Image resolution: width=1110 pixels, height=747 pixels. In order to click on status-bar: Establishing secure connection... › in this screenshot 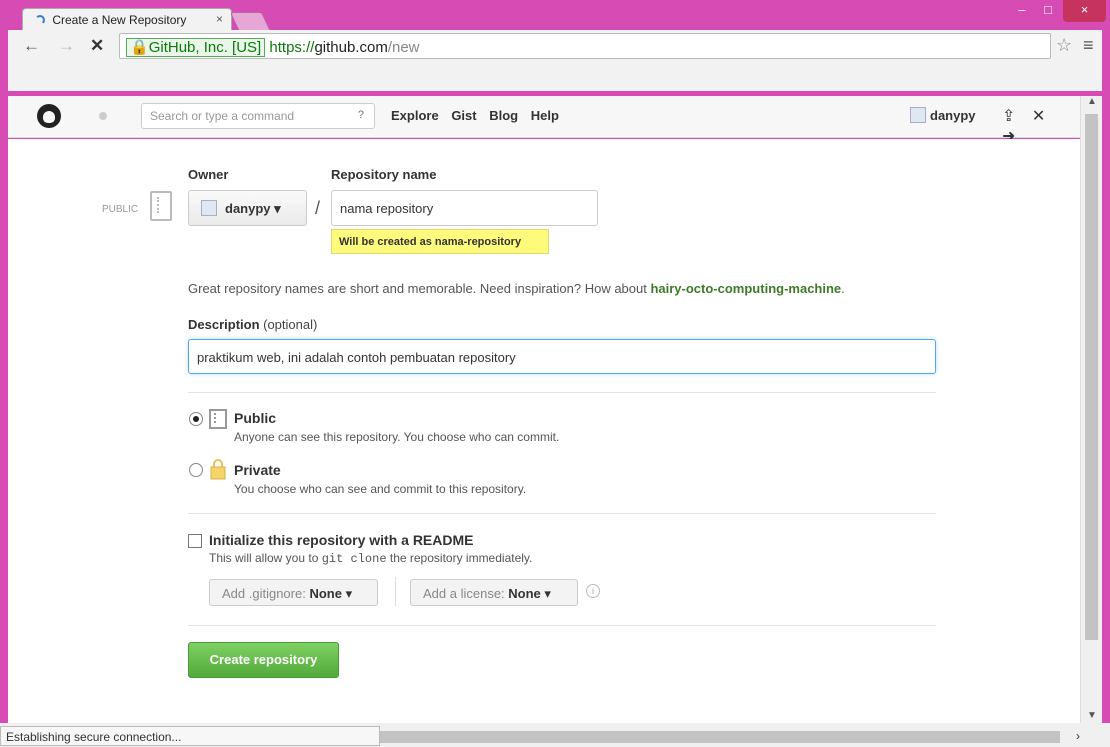, I will do `click(555, 735)`.